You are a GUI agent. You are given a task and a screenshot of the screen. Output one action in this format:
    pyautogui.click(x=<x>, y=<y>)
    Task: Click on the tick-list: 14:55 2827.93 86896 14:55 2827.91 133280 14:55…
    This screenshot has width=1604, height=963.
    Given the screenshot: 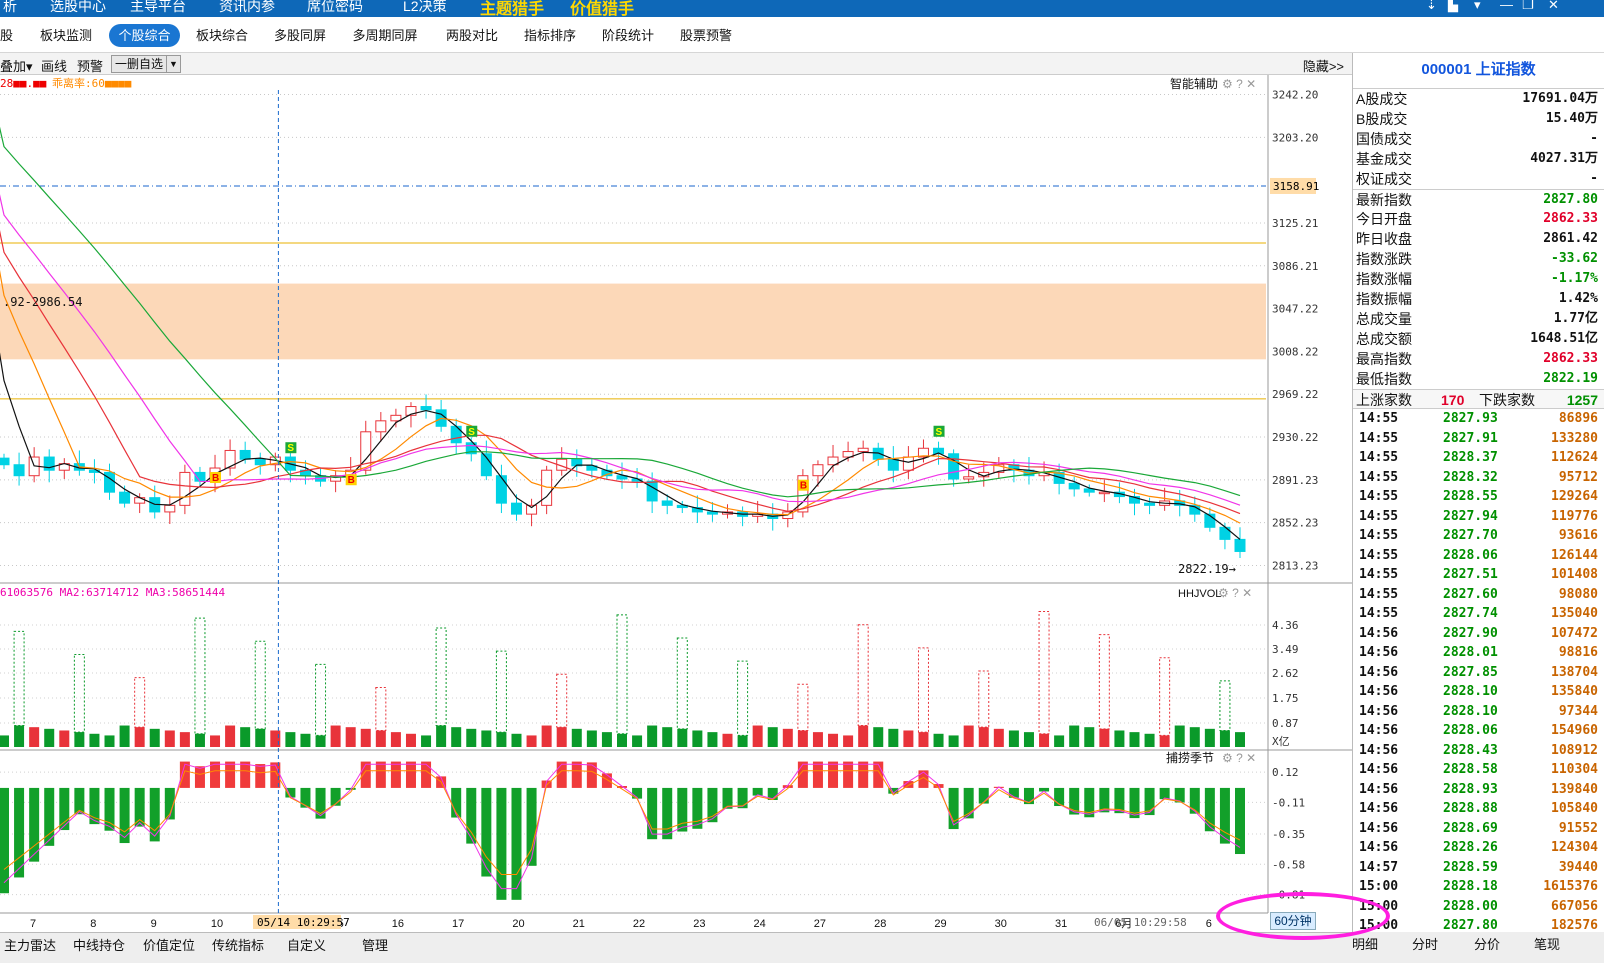 What is the action you would take?
    pyautogui.click(x=1478, y=672)
    